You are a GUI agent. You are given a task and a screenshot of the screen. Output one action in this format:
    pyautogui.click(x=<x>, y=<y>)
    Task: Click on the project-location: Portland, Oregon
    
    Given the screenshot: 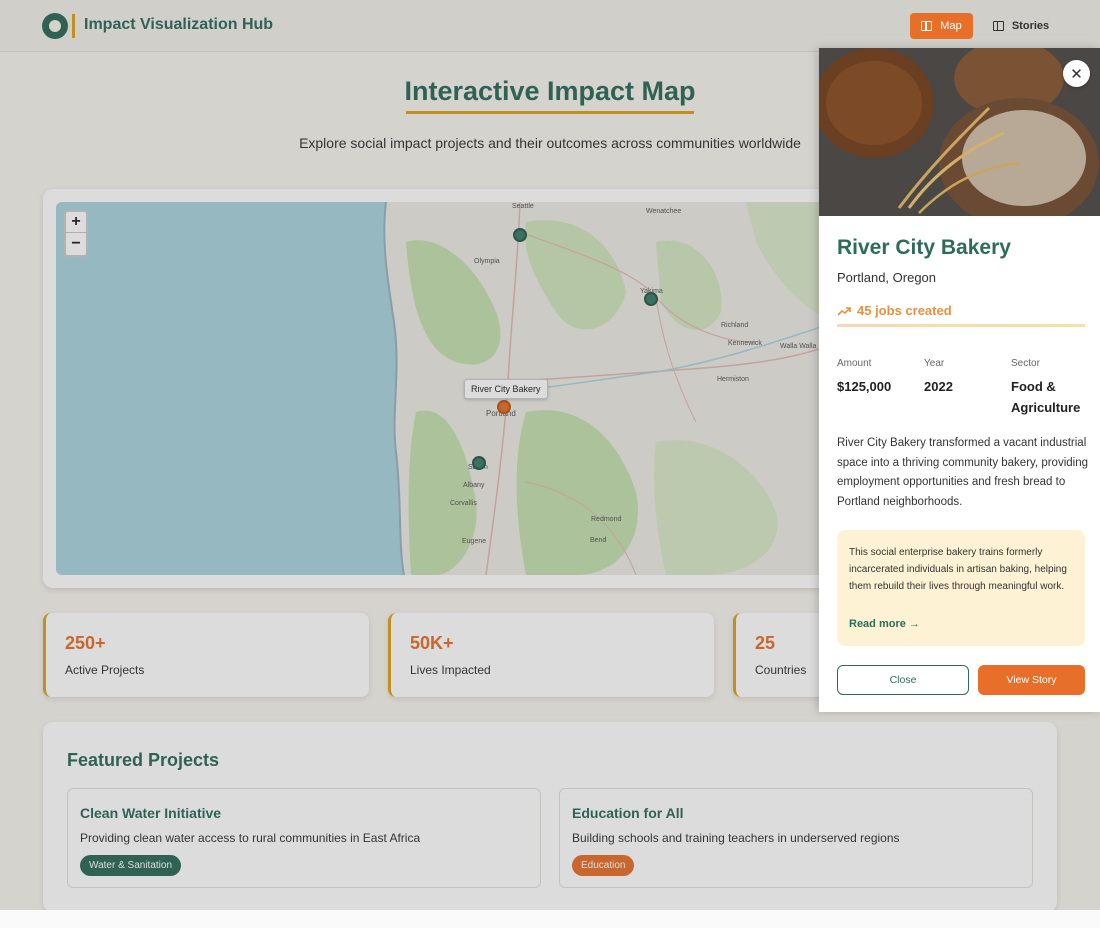 What is the action you would take?
    pyautogui.click(x=887, y=277)
    